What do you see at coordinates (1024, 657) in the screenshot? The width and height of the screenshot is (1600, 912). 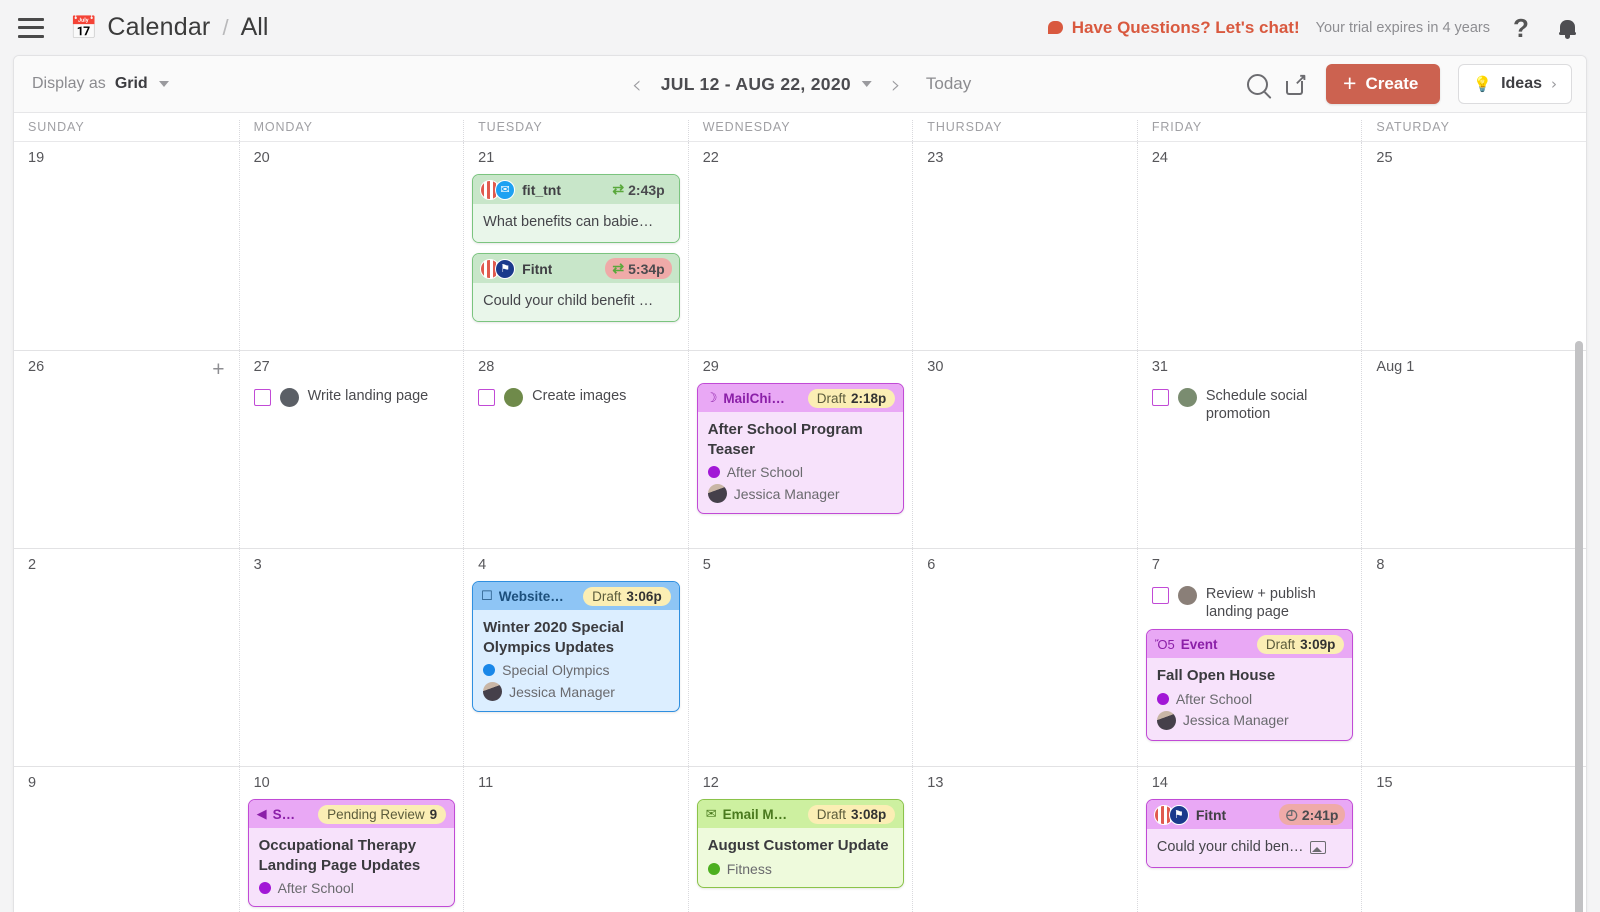 I see `calendar-day-cell: 6` at bounding box center [1024, 657].